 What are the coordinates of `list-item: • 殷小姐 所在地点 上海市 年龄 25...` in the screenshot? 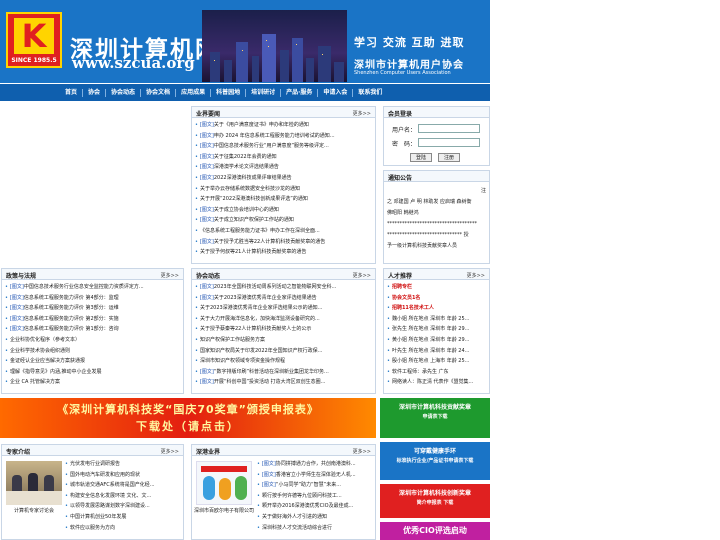 It's located at (436, 361).